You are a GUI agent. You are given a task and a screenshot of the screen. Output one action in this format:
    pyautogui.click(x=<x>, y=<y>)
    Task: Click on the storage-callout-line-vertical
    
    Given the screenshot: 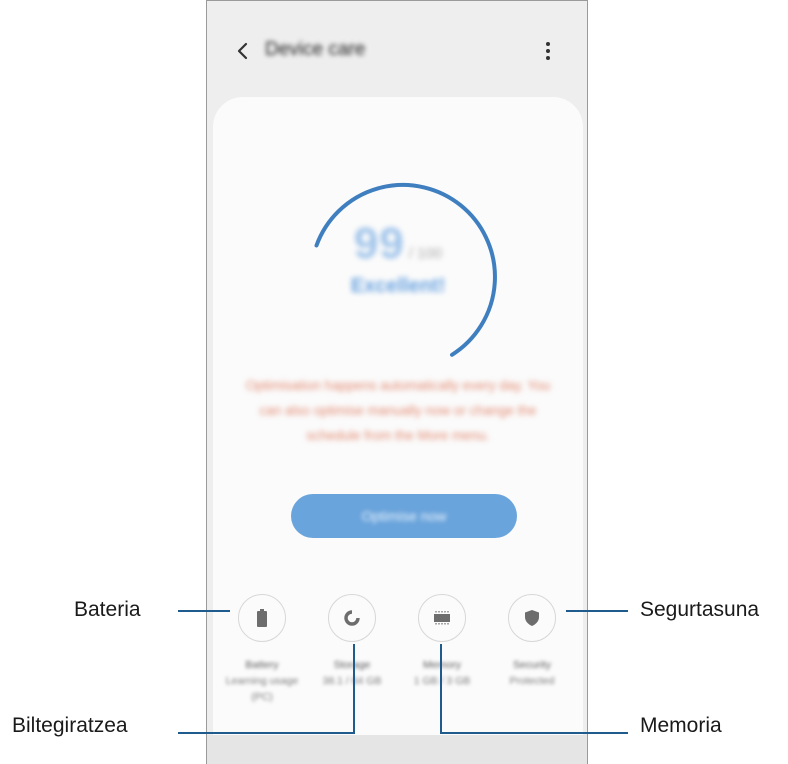 What is the action you would take?
    pyautogui.click(x=354, y=689)
    